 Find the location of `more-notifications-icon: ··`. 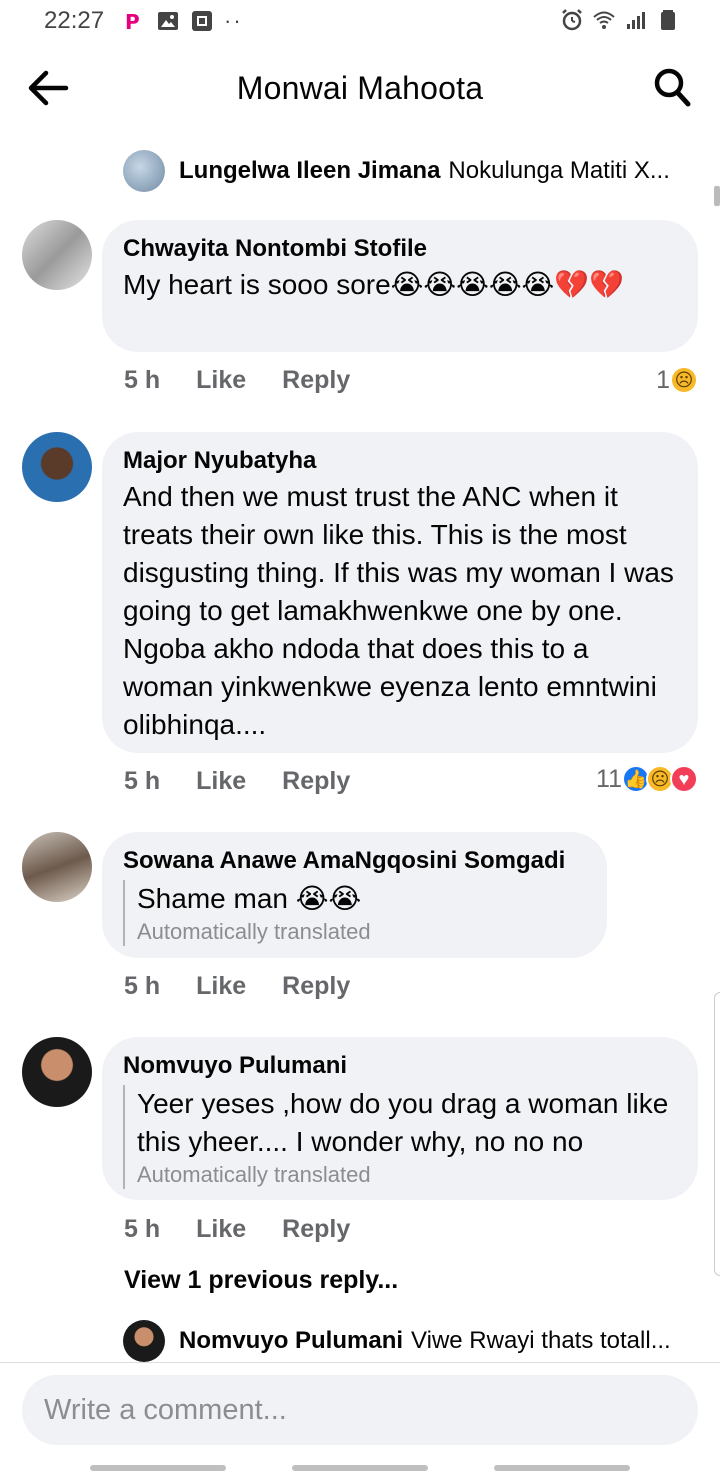

more-notifications-icon: ·· is located at coordinates (233, 20).